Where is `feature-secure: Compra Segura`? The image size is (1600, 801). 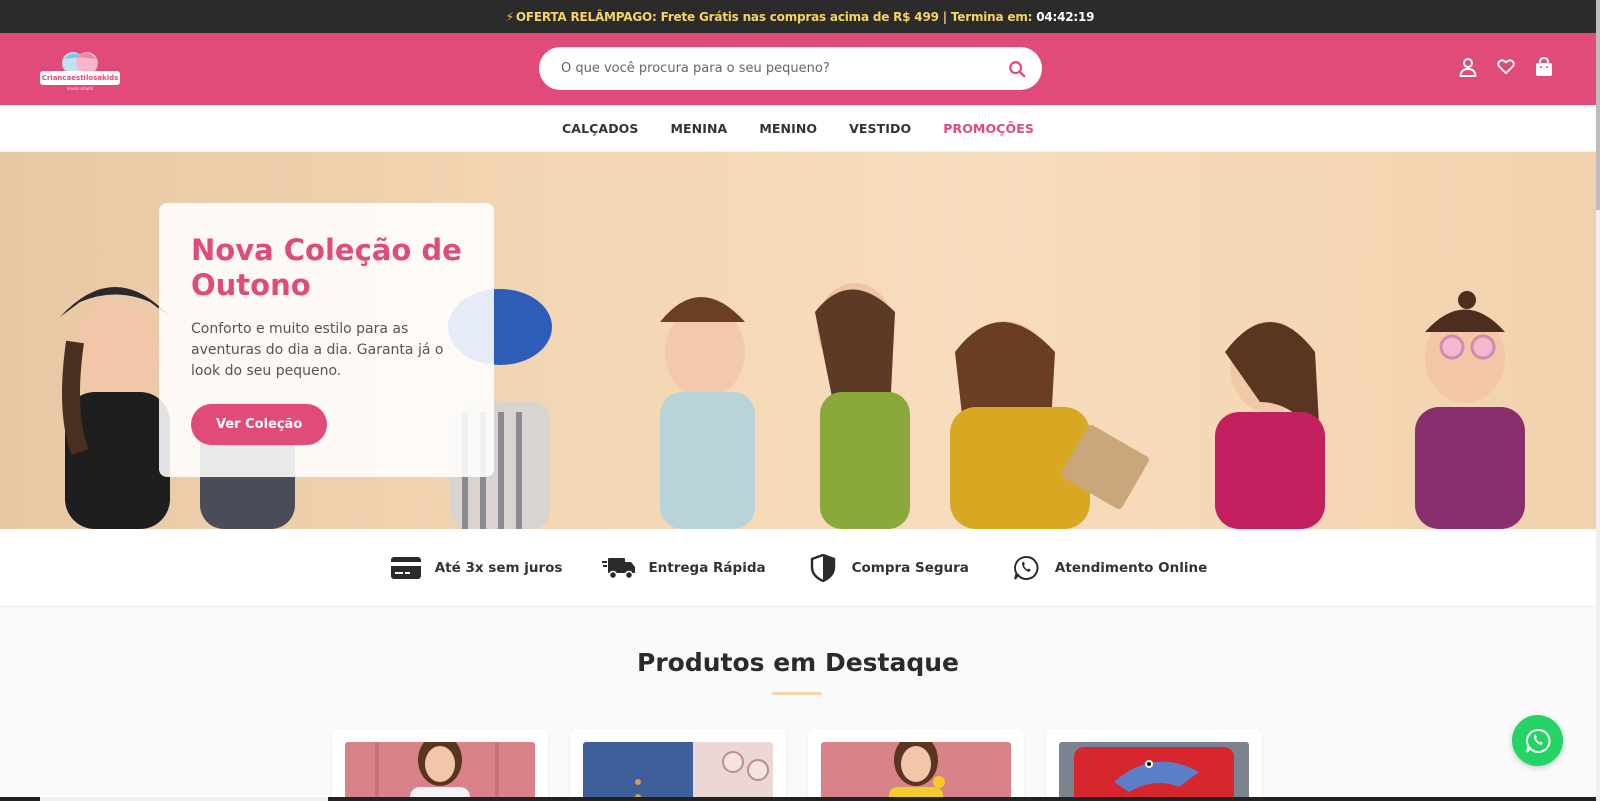 feature-secure: Compra Segura is located at coordinates (887, 567).